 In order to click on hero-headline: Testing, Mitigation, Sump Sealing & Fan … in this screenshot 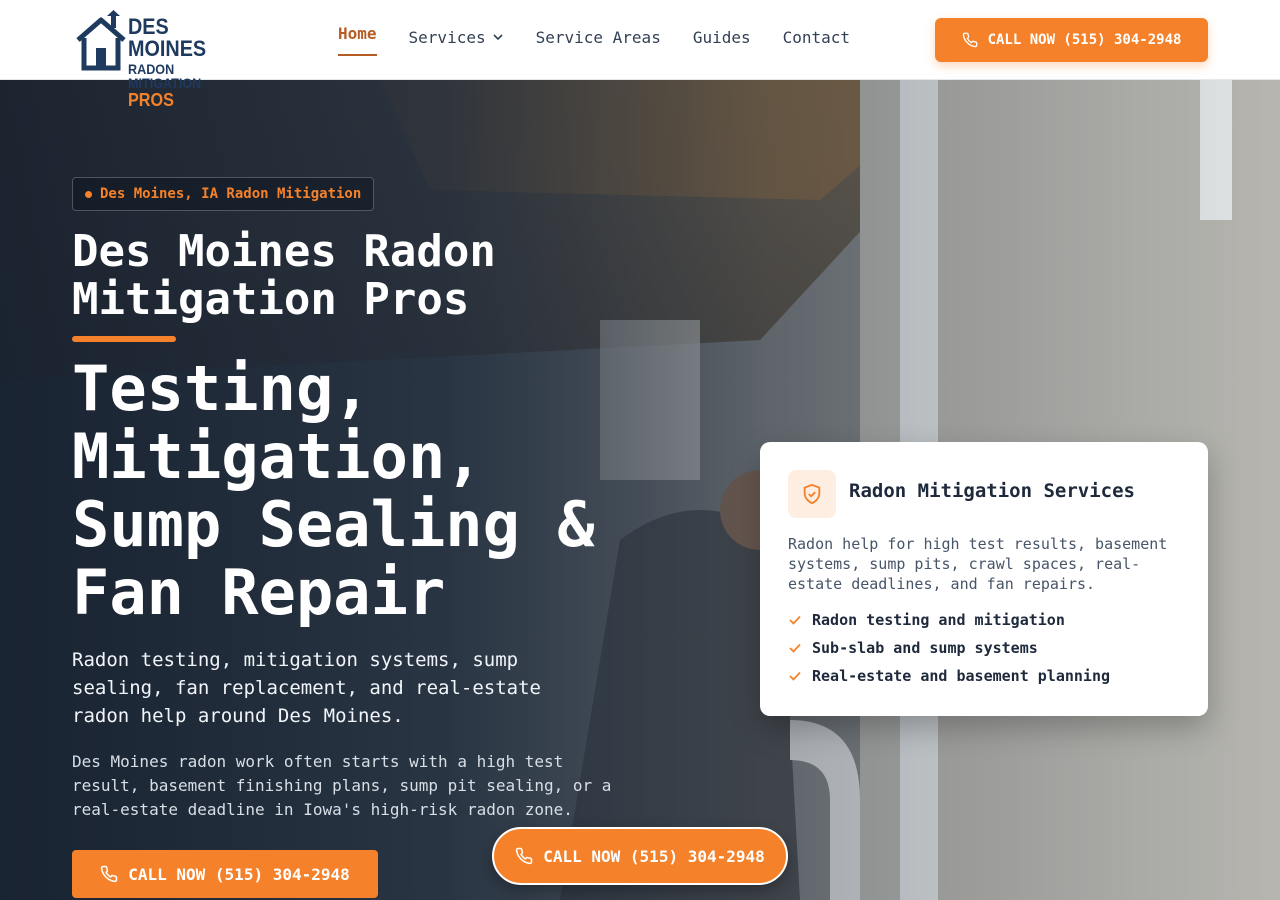, I will do `click(333, 490)`.